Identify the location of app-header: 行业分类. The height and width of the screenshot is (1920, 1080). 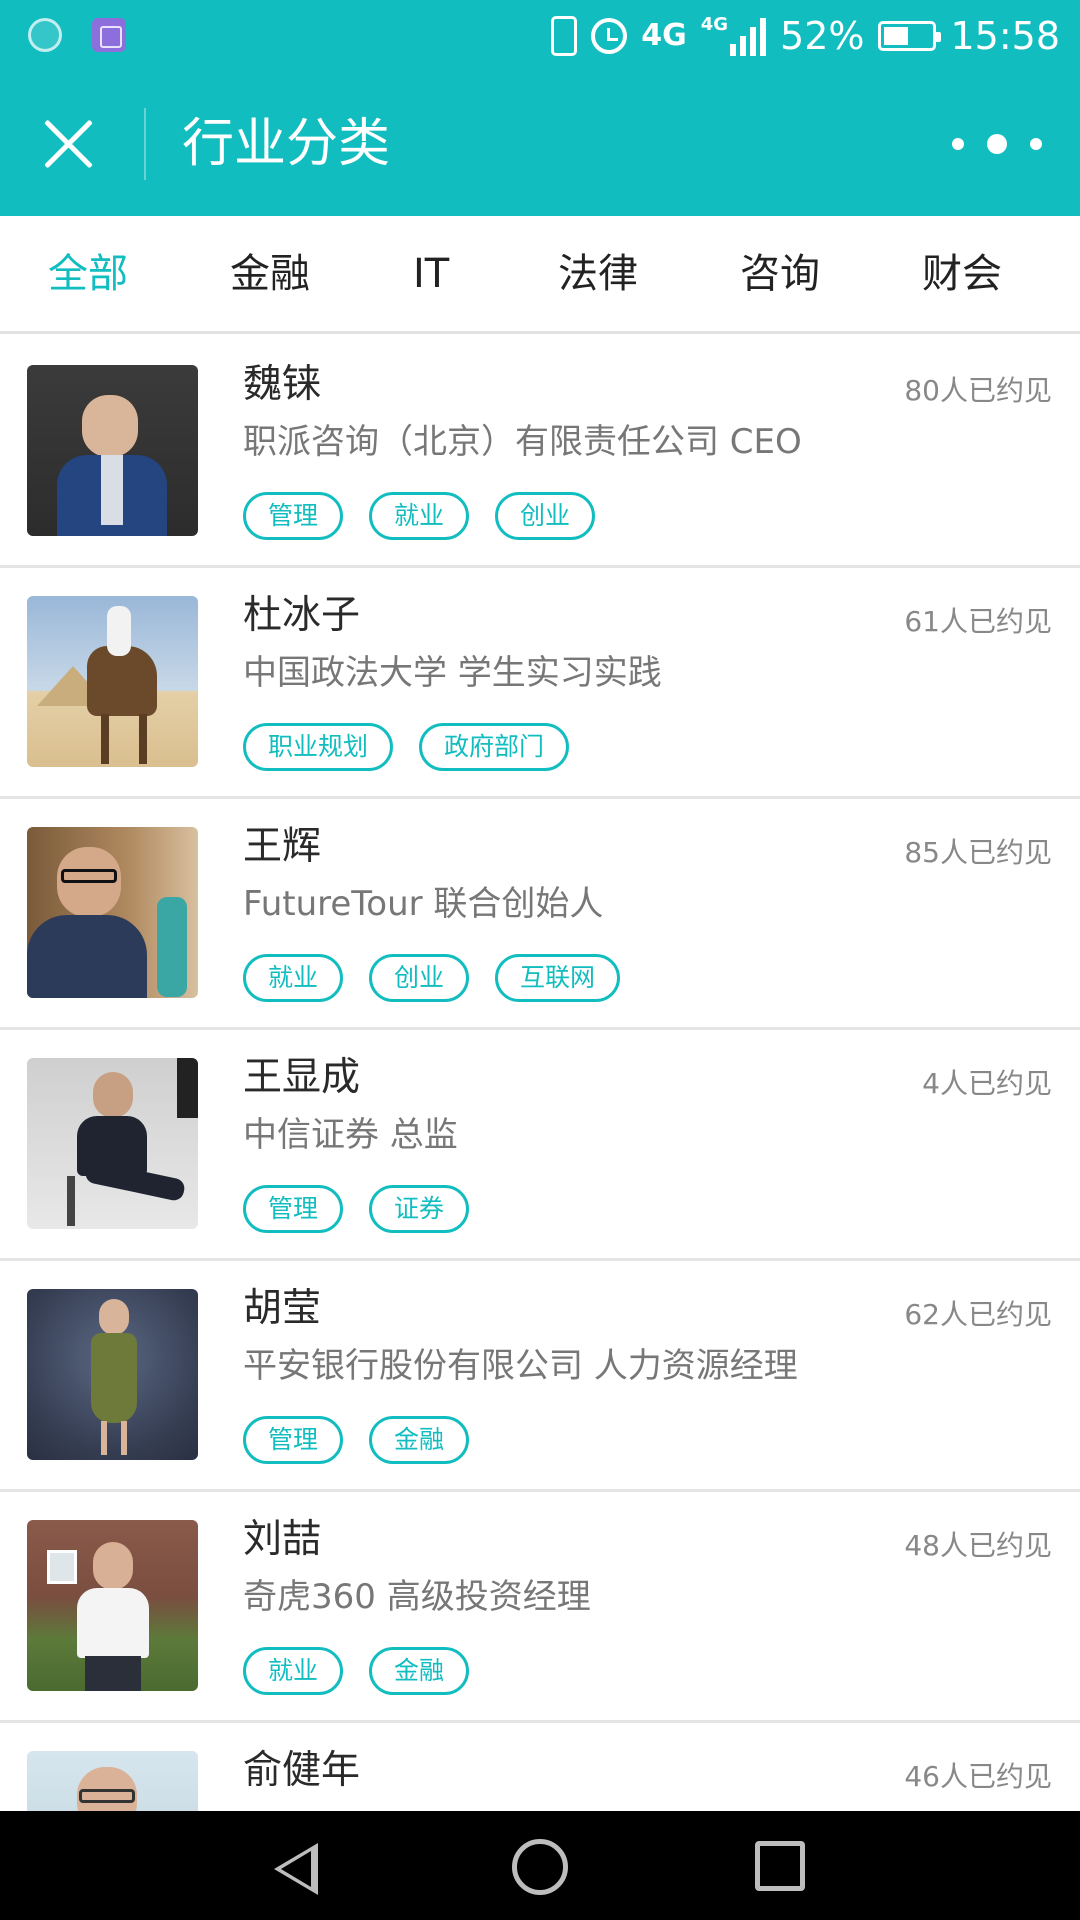
(540, 144).